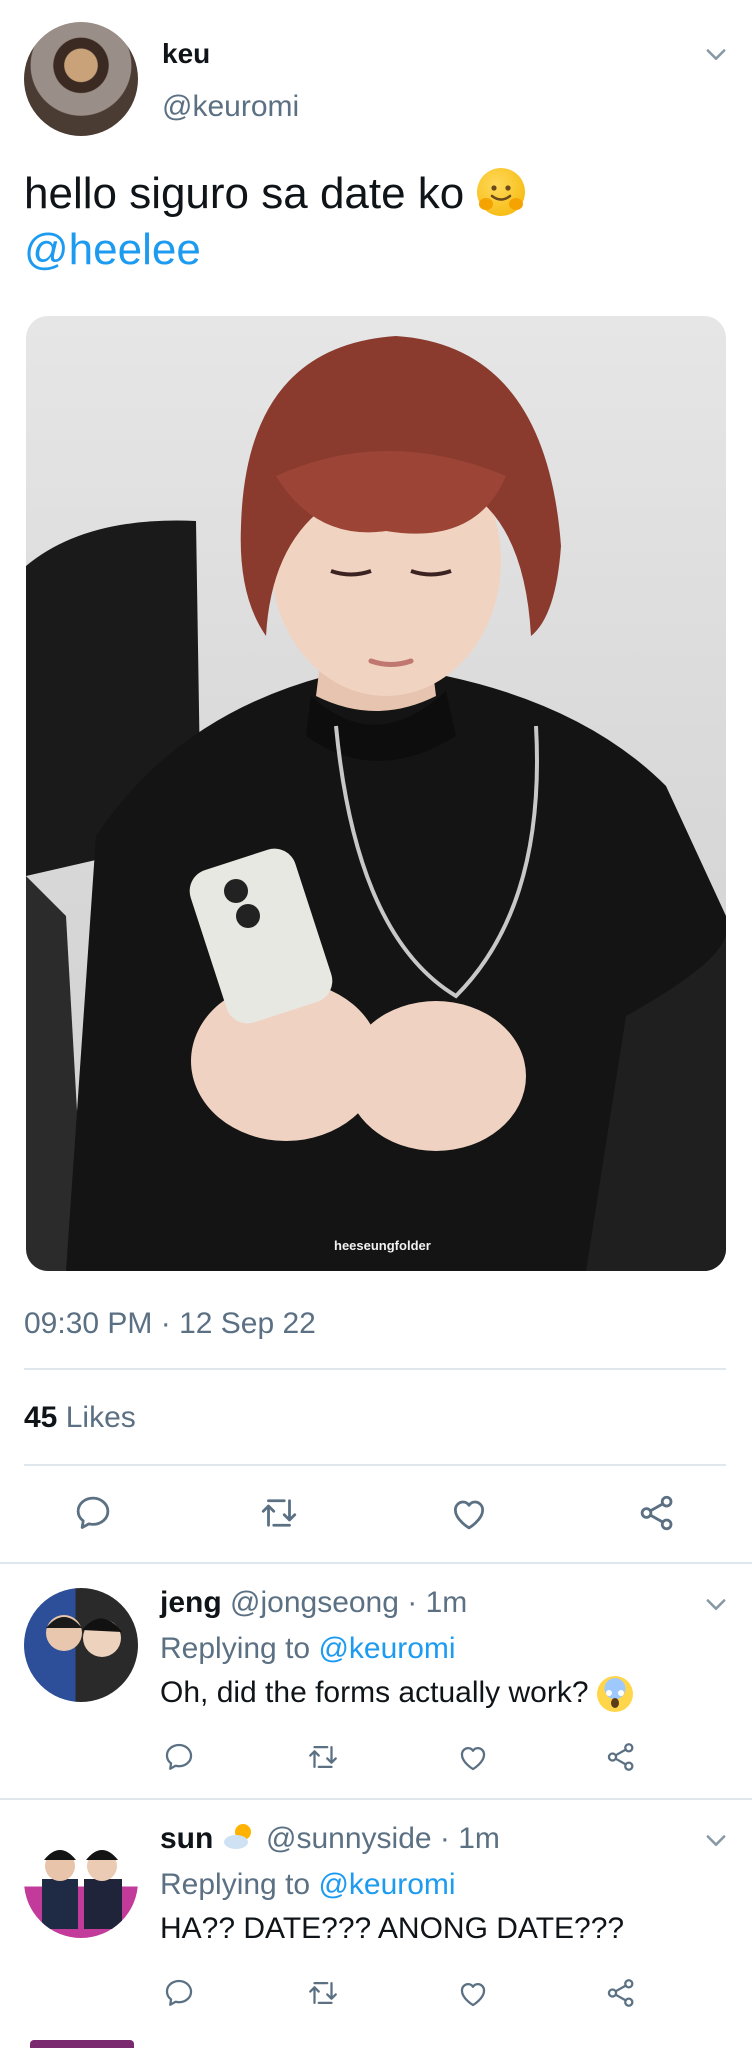 This screenshot has height=2048, width=752. I want to click on reply-display-name: sun, so click(186, 1838).